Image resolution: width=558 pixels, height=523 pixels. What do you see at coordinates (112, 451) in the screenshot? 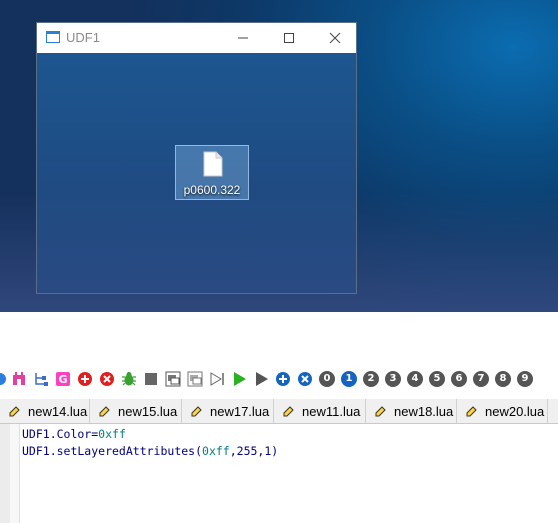
I see `code-text: UDF1.setLayeredAttributes(` at bounding box center [112, 451].